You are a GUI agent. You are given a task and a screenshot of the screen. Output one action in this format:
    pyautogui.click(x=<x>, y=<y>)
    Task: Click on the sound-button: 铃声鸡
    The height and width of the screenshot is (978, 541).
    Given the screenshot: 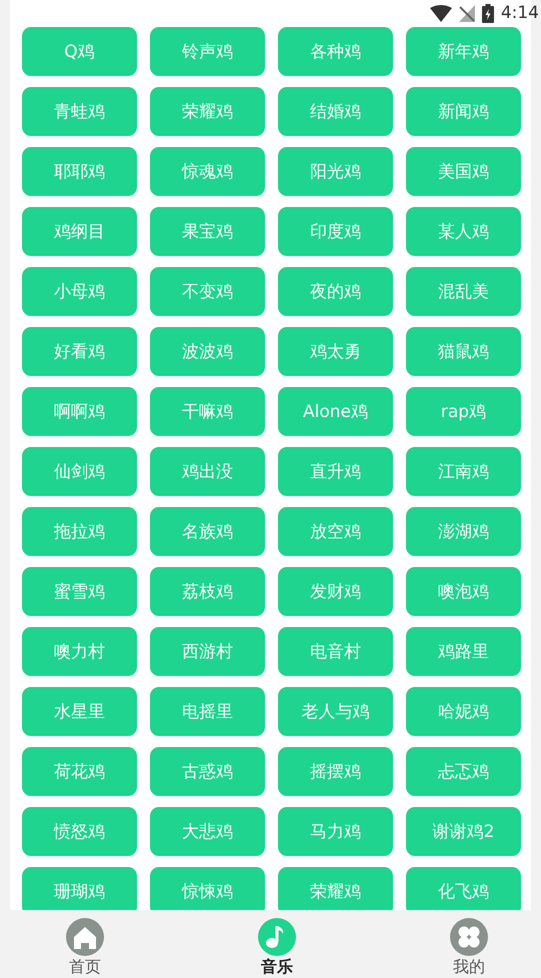 What is the action you would take?
    pyautogui.click(x=207, y=51)
    